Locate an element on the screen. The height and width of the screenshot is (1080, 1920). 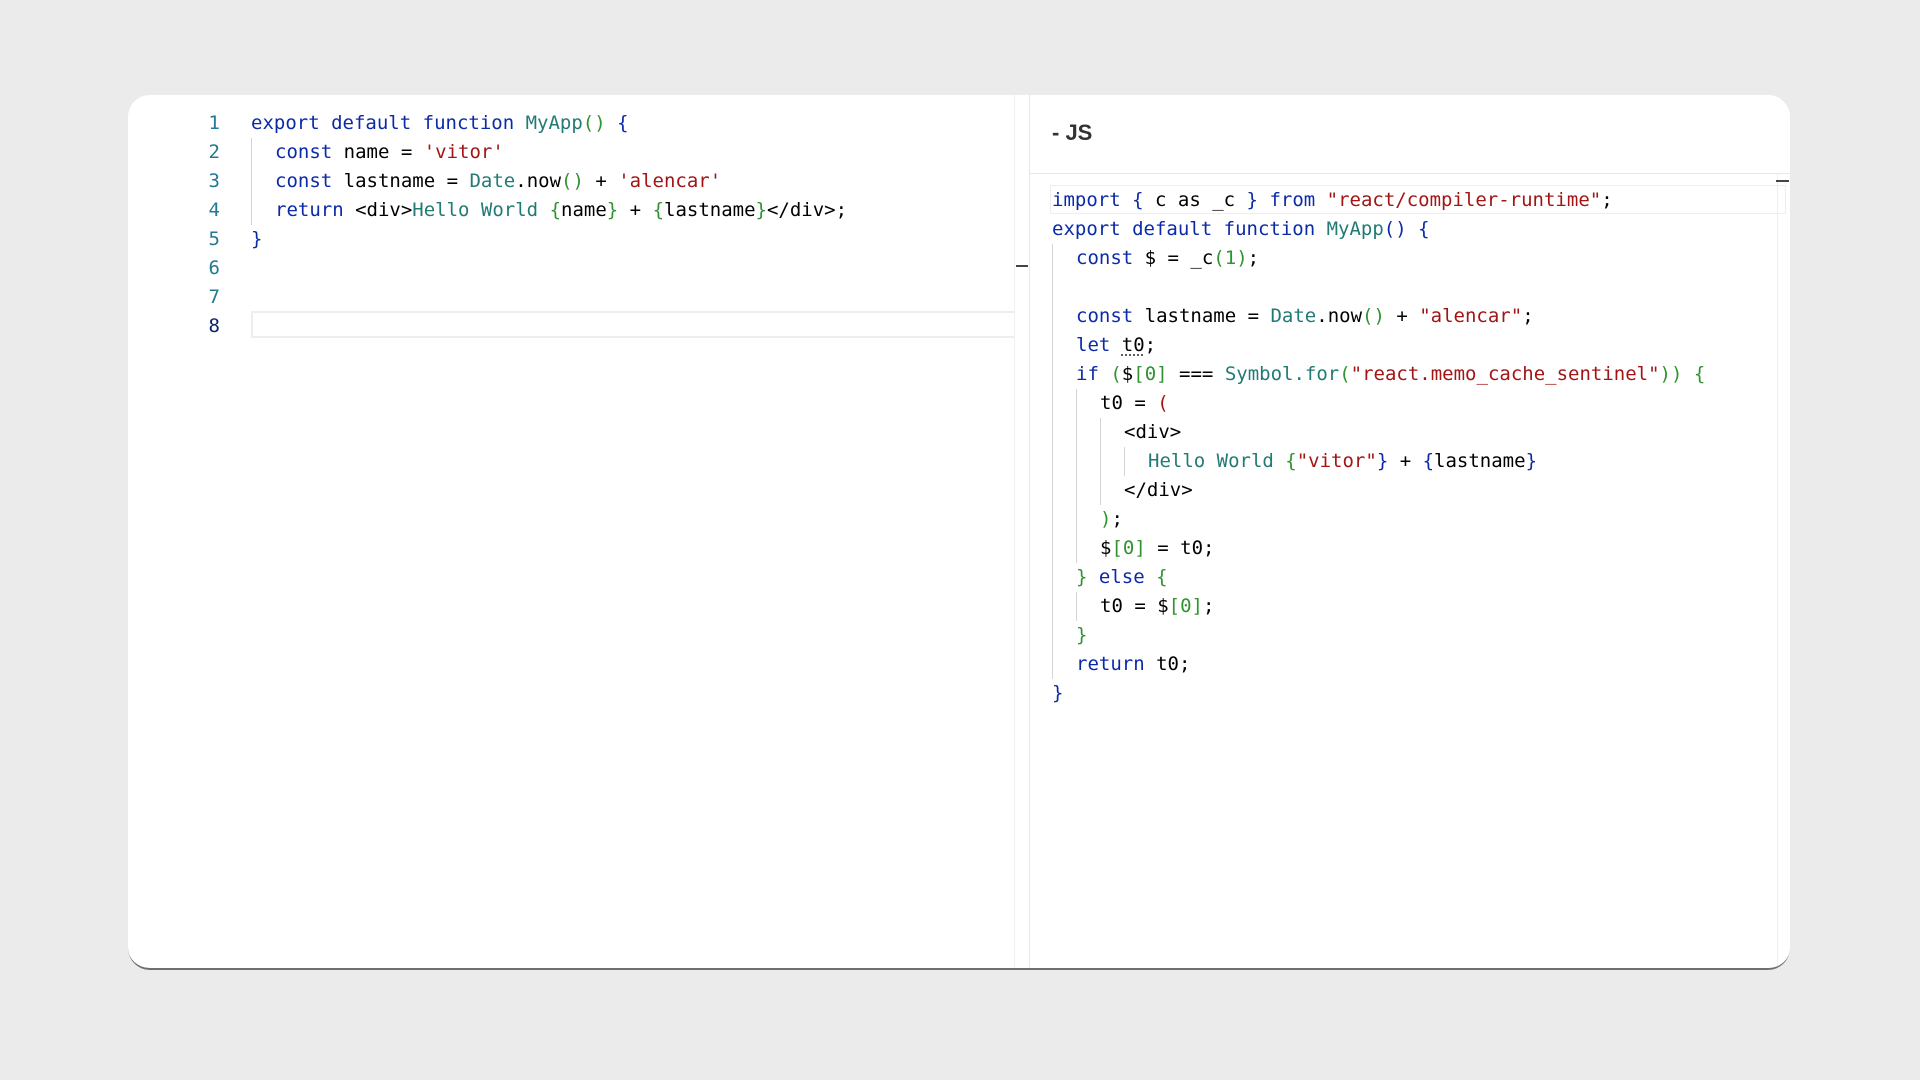
output-code-line: t0 = ( is located at coordinates (1417, 403).